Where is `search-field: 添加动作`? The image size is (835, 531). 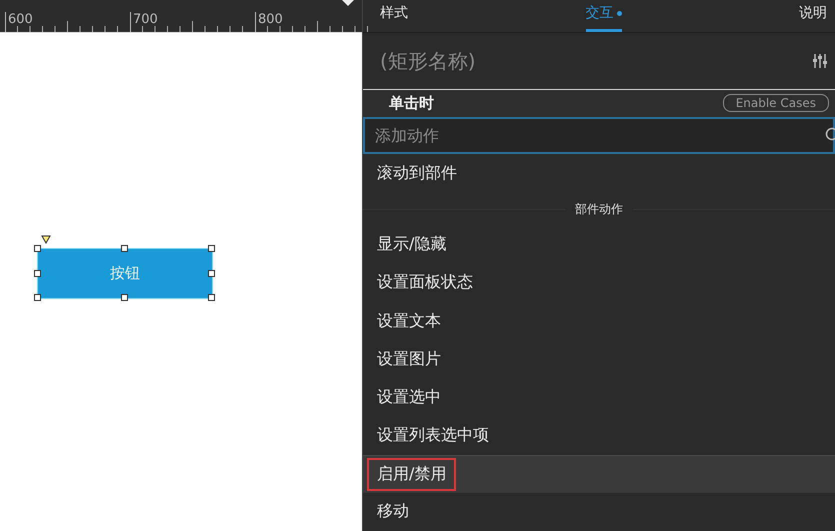 search-field: 添加动作 is located at coordinates (599, 135).